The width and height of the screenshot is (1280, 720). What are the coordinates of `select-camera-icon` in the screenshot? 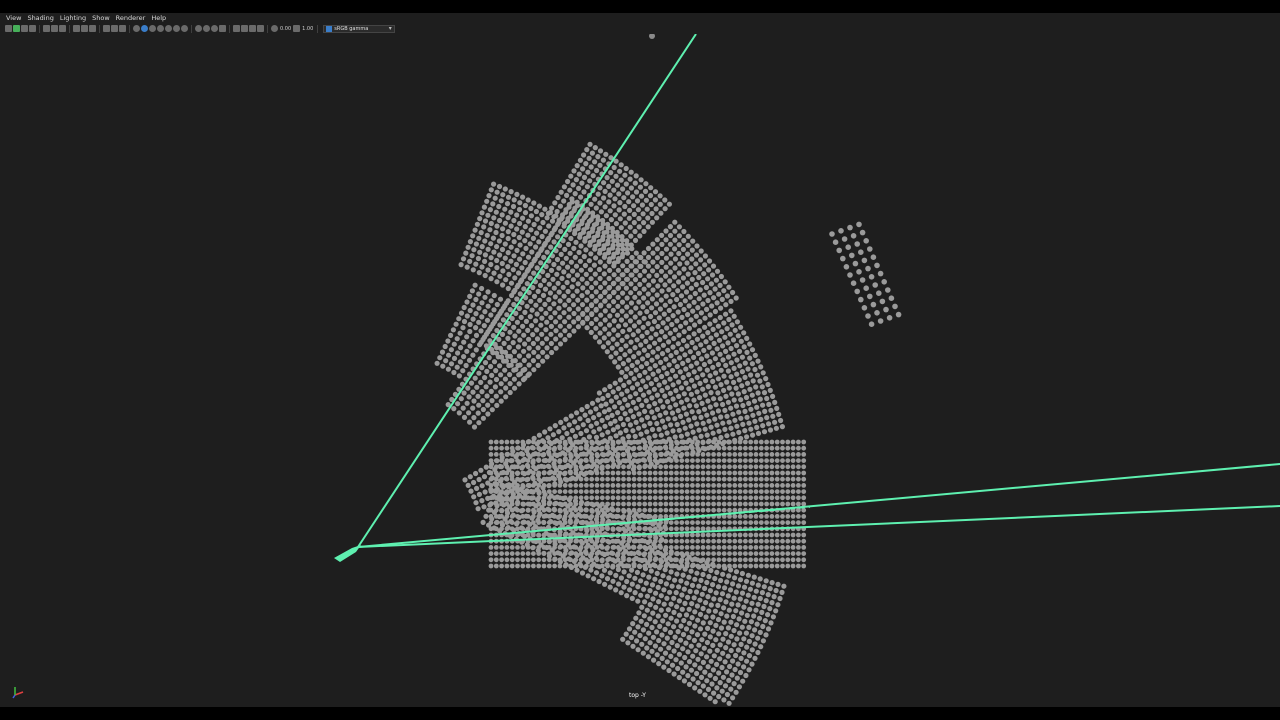 It's located at (8, 28).